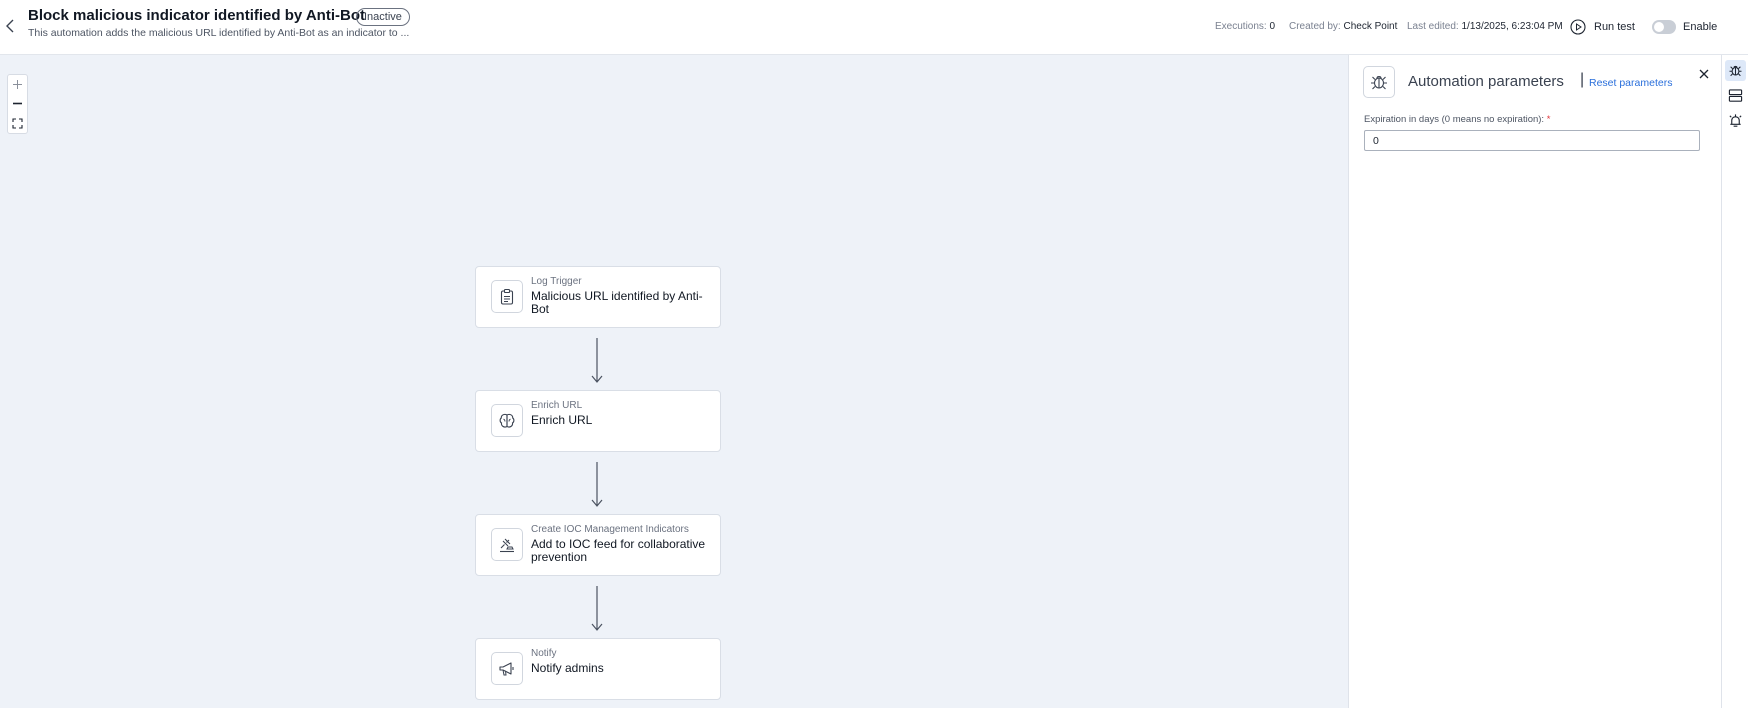  What do you see at coordinates (1614, 27) in the screenshot?
I see `run-test-label: Run test` at bounding box center [1614, 27].